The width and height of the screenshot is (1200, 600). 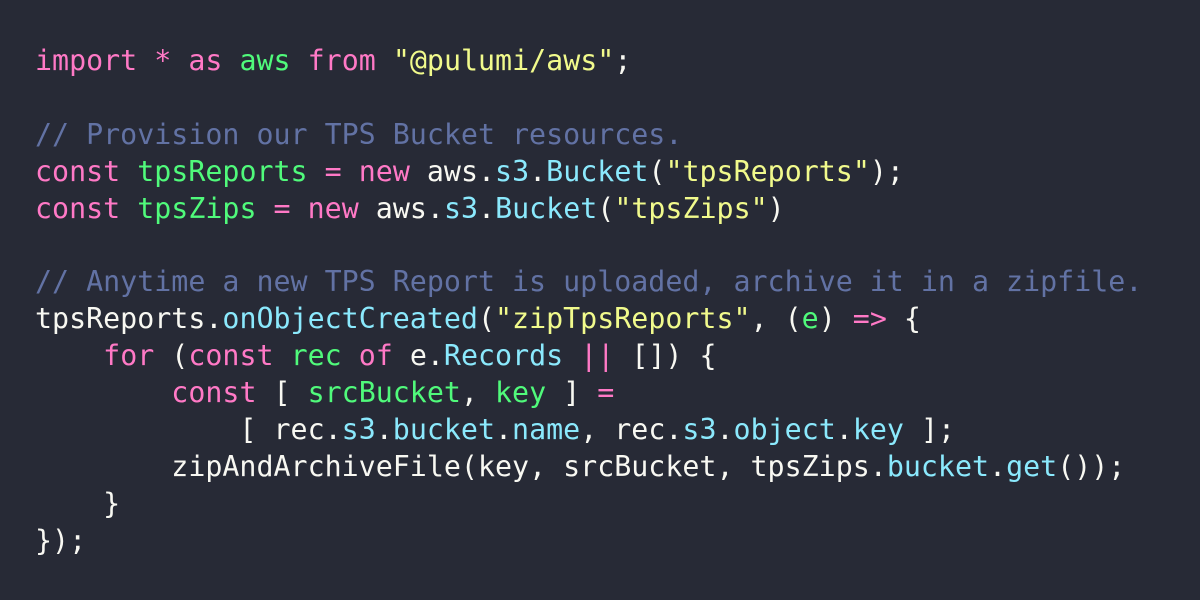 I want to click on keyword-token: import, so click(x=86, y=60).